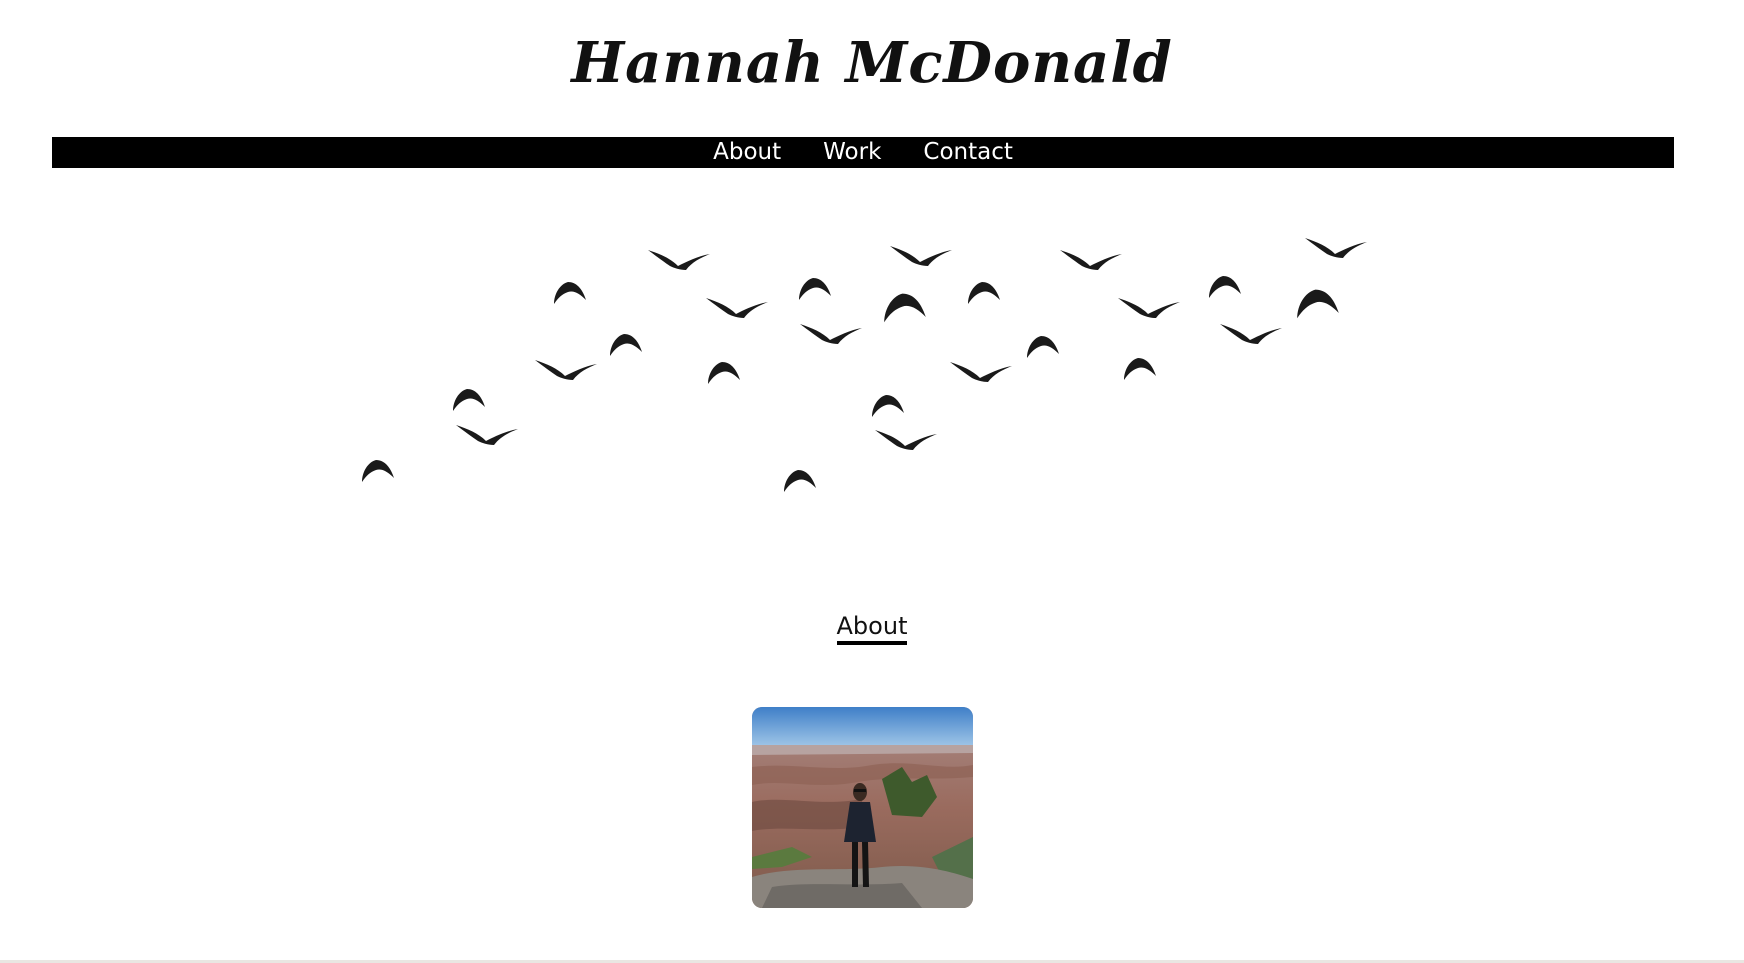  I want to click on nav-link-contact: Contact, so click(967, 152).